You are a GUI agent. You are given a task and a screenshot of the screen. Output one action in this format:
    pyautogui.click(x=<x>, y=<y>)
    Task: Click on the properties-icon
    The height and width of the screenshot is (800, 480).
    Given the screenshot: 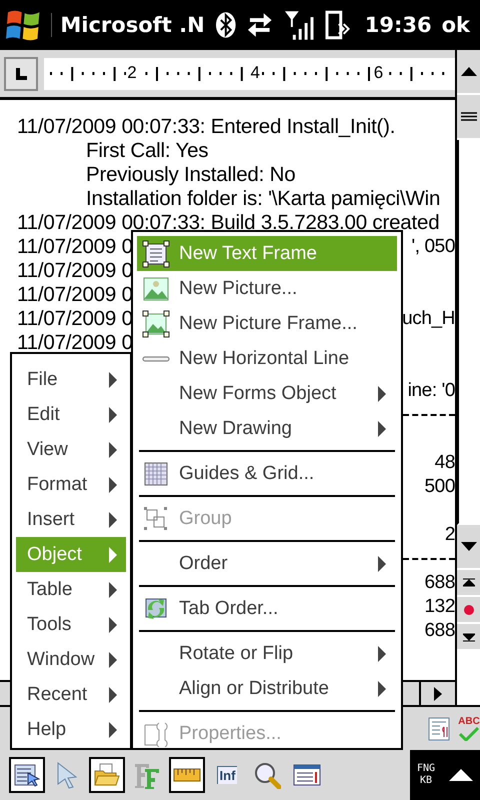 What is the action you would take?
    pyautogui.click(x=156, y=733)
    